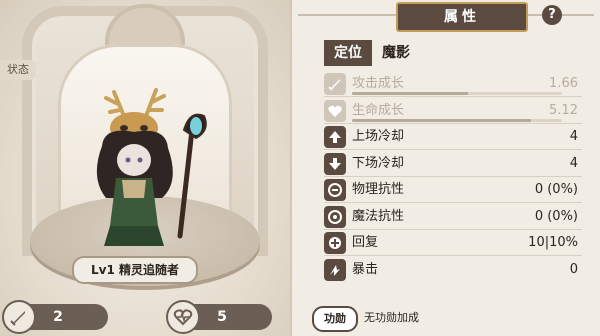  Describe the element at coordinates (365, 242) in the screenshot. I see `stat-label: 回复` at that location.